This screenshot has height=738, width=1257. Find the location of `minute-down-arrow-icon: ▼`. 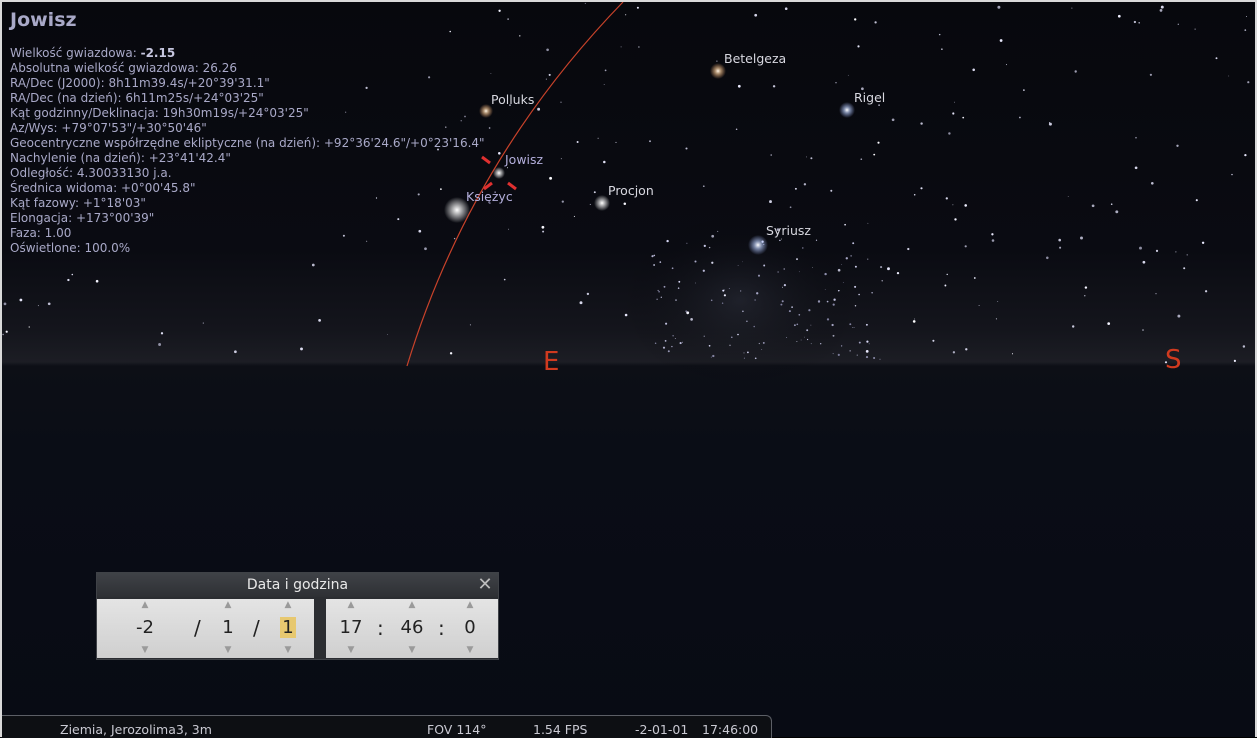

minute-down-arrow-icon: ▼ is located at coordinates (412, 650).